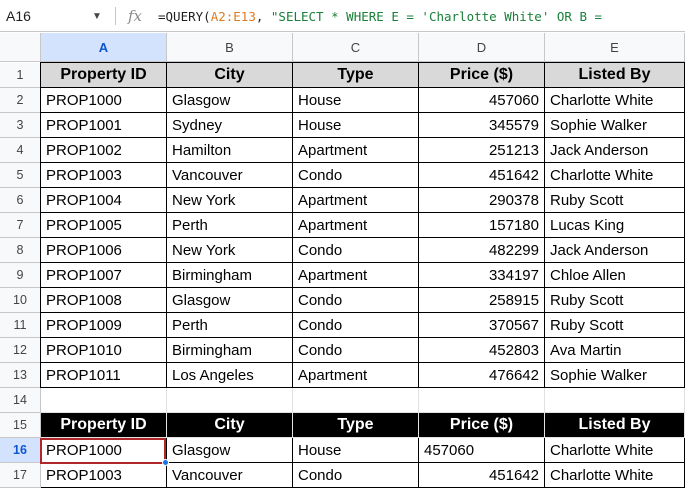 This screenshot has width=685, height=501. I want to click on table-header-cell: City, so click(230, 75).